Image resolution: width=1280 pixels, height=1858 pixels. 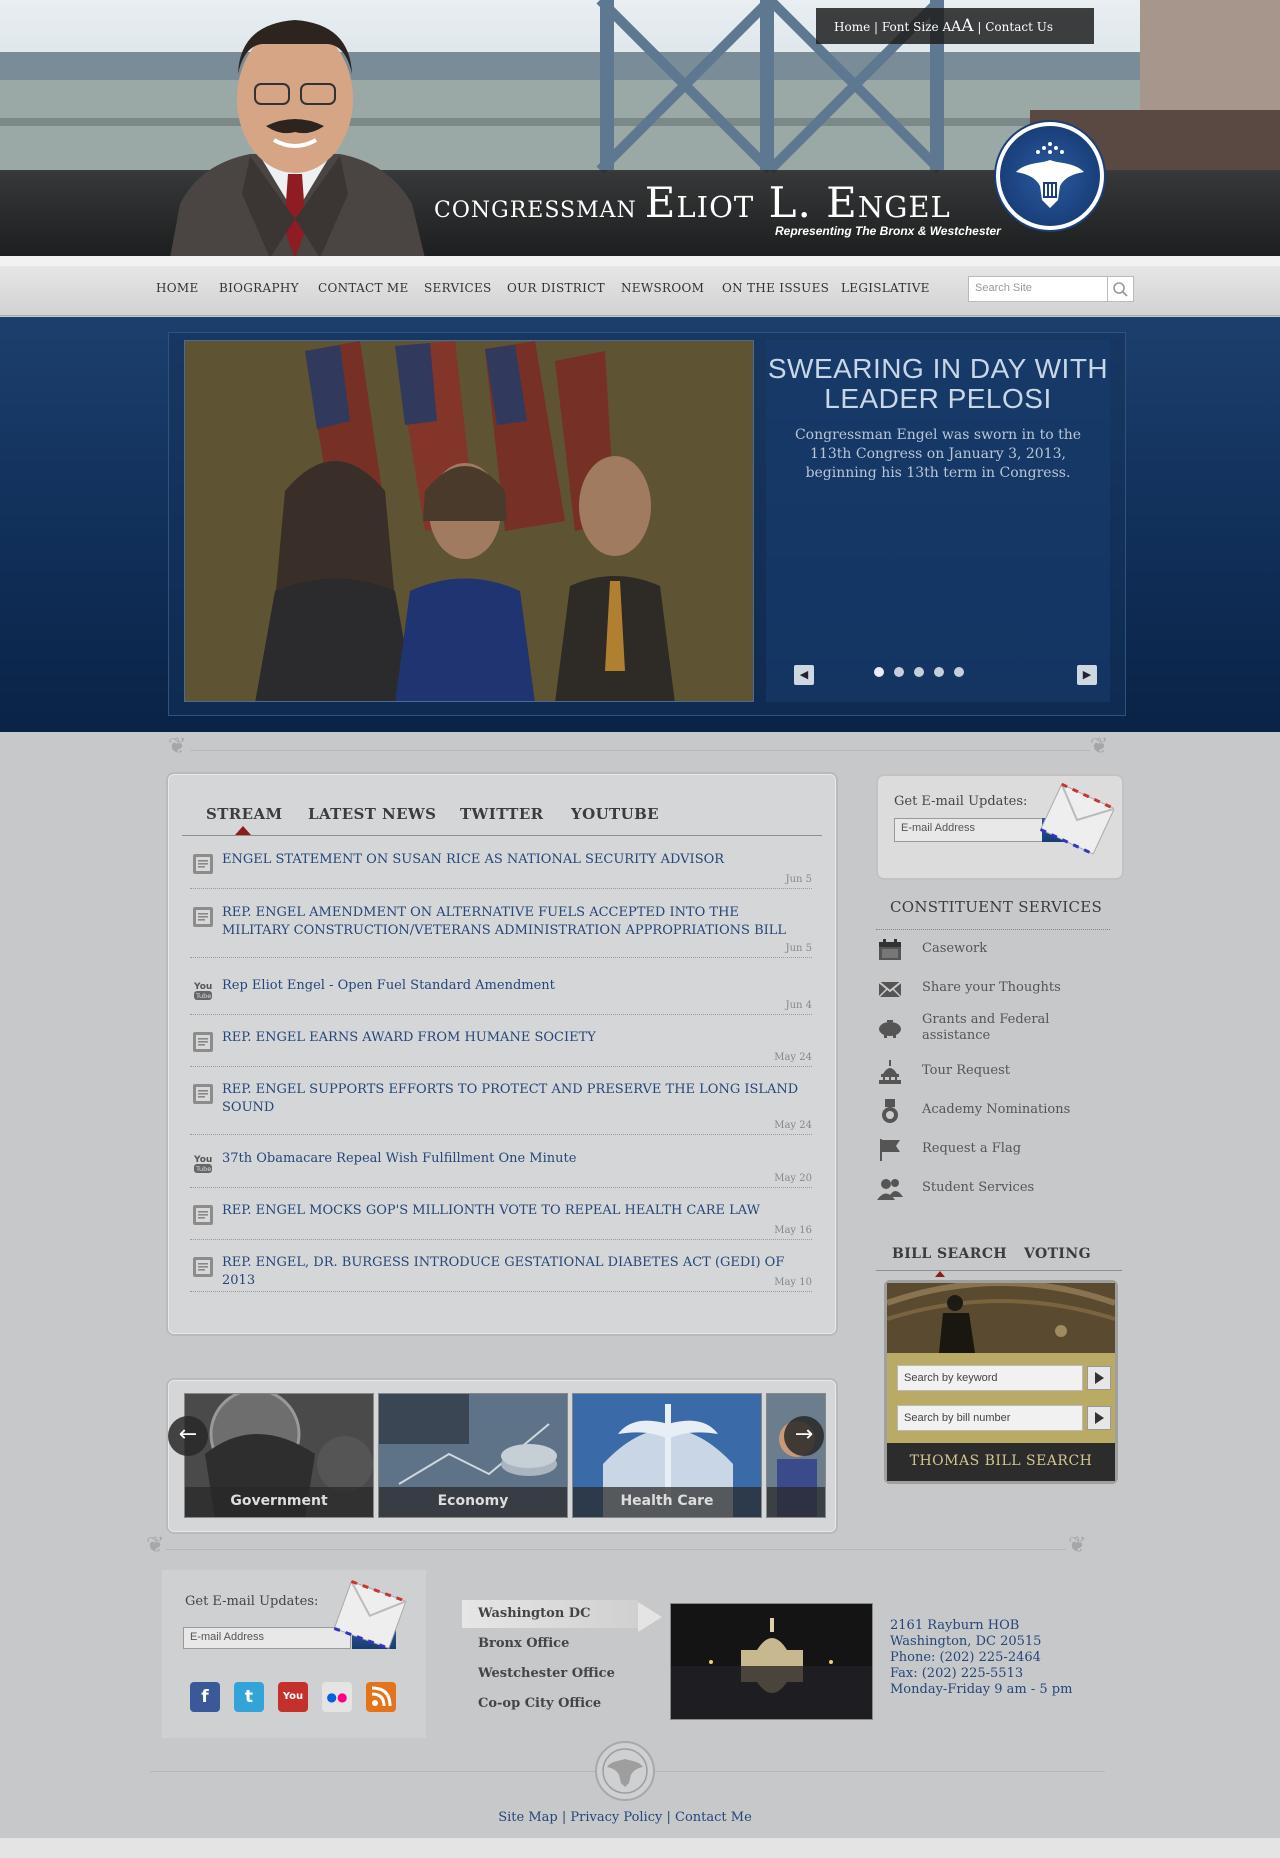 I want to click on divider, so click(x=993, y=929).